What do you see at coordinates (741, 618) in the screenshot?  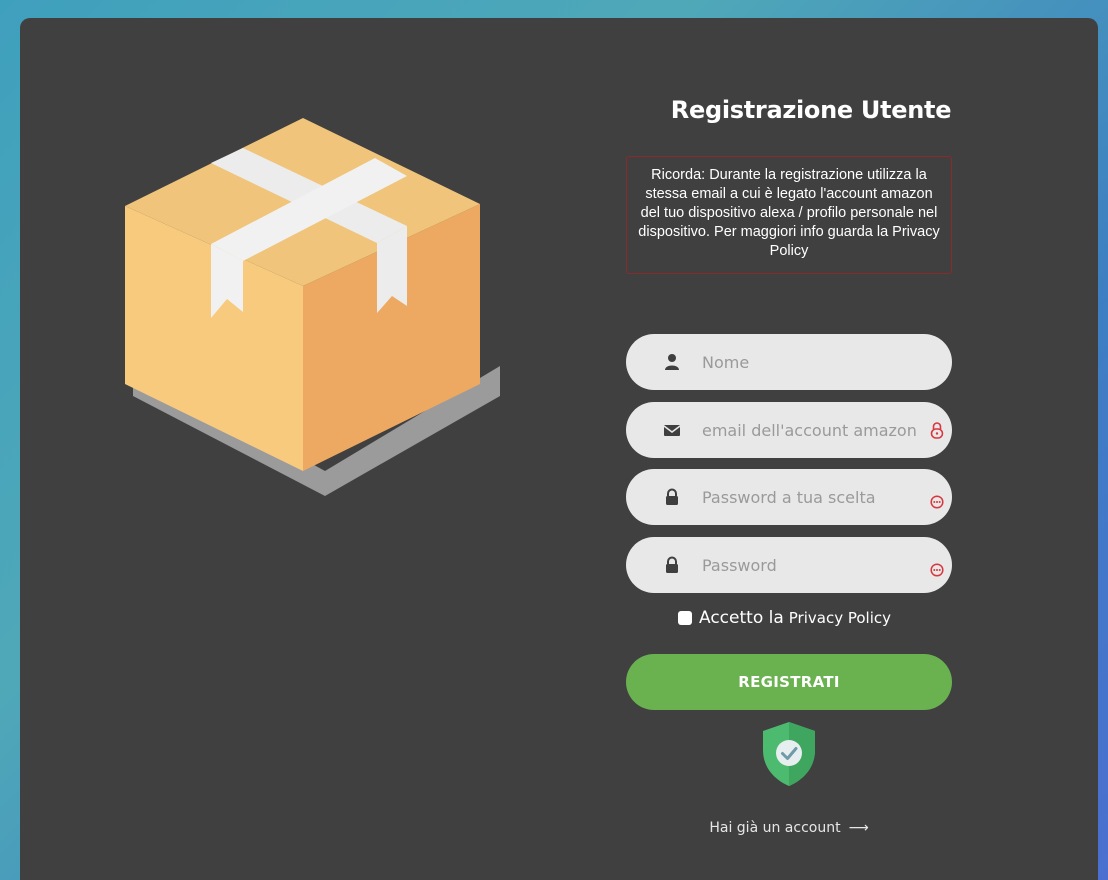 I see `consent-label: Accetto la` at bounding box center [741, 618].